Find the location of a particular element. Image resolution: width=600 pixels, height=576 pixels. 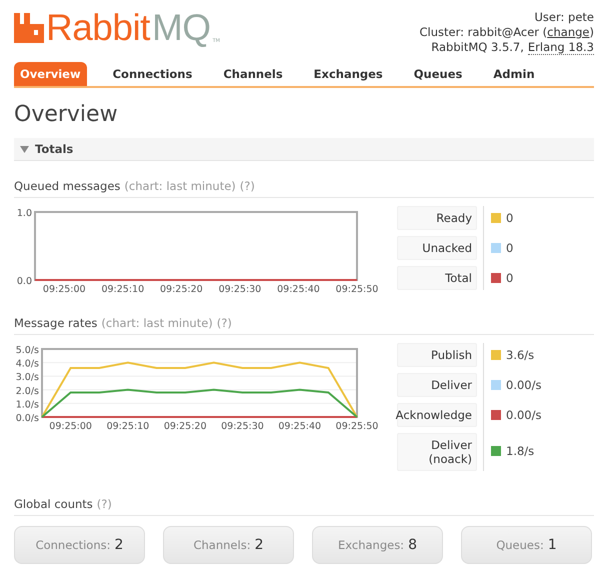

logo-text: Rabbit is located at coordinates (98, 28).